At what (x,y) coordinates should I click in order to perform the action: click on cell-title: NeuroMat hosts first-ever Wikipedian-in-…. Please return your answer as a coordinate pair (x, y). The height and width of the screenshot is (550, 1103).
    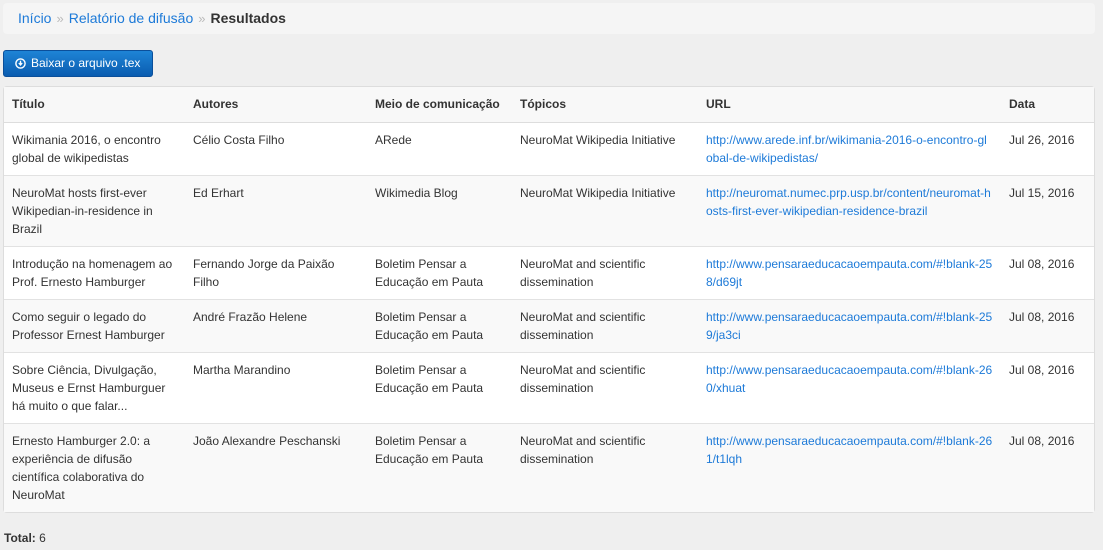
    Looking at the image, I should click on (94, 210).